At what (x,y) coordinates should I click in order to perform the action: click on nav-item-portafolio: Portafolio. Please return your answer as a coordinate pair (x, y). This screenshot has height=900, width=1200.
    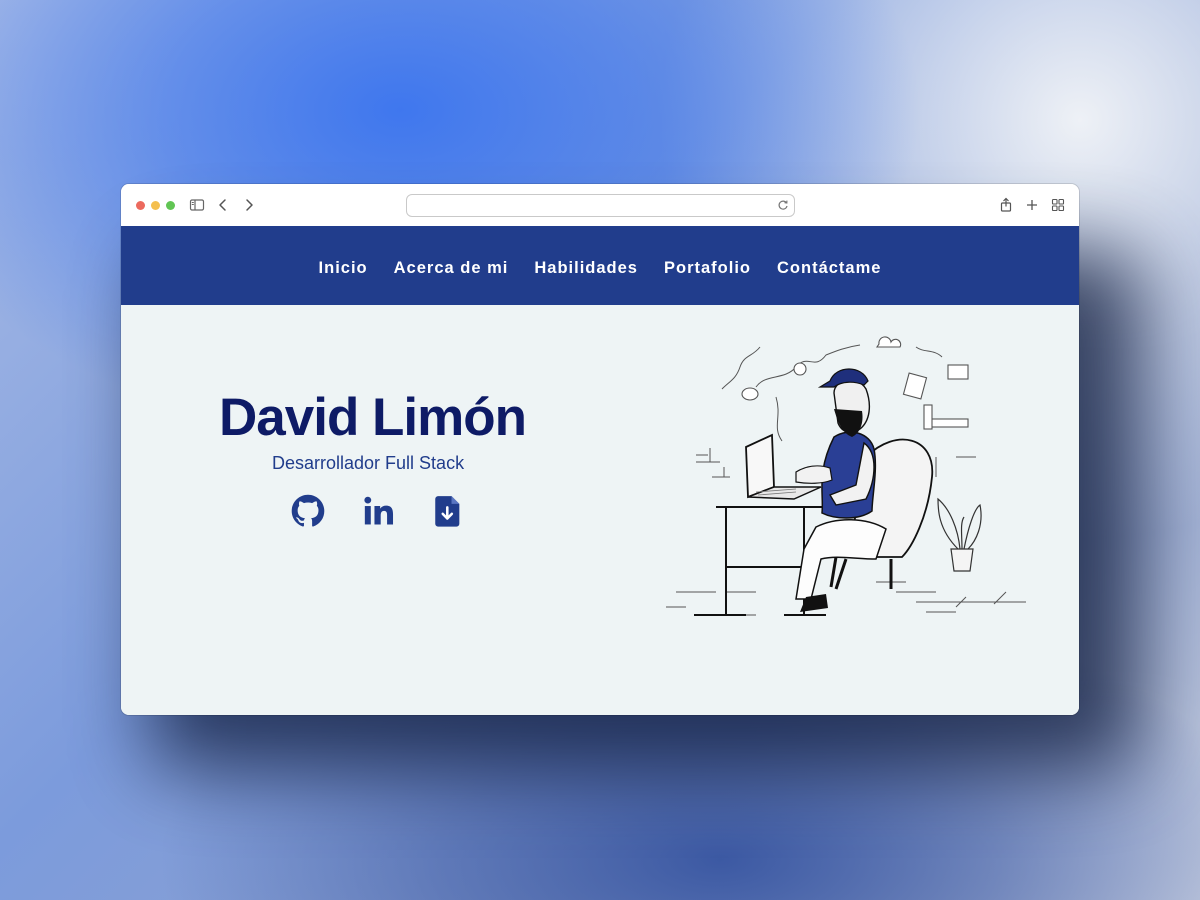
    Looking at the image, I should click on (707, 265).